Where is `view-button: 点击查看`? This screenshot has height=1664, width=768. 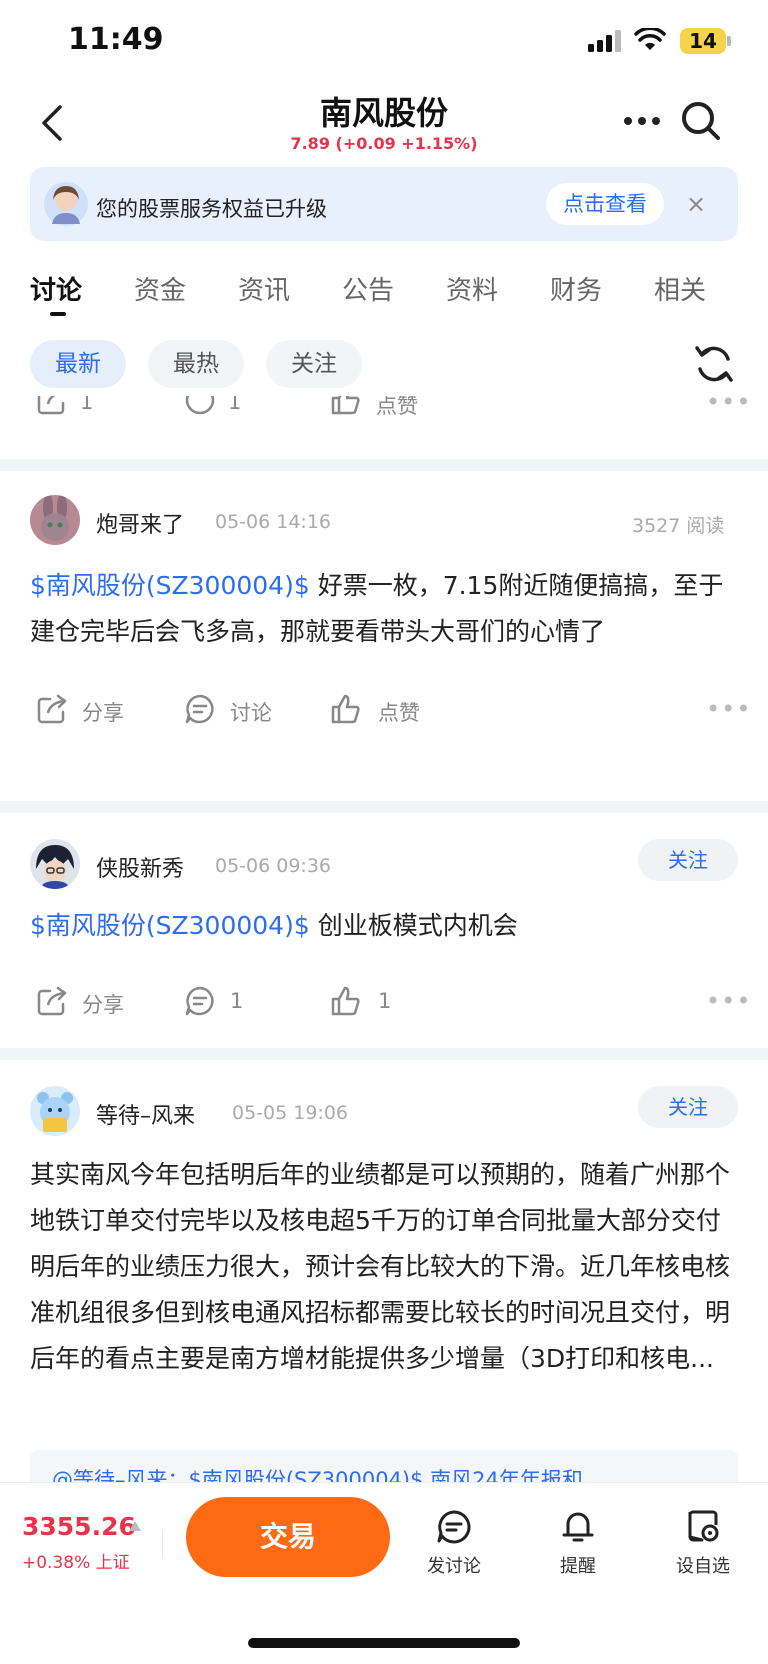
view-button: 点击查看 is located at coordinates (605, 204).